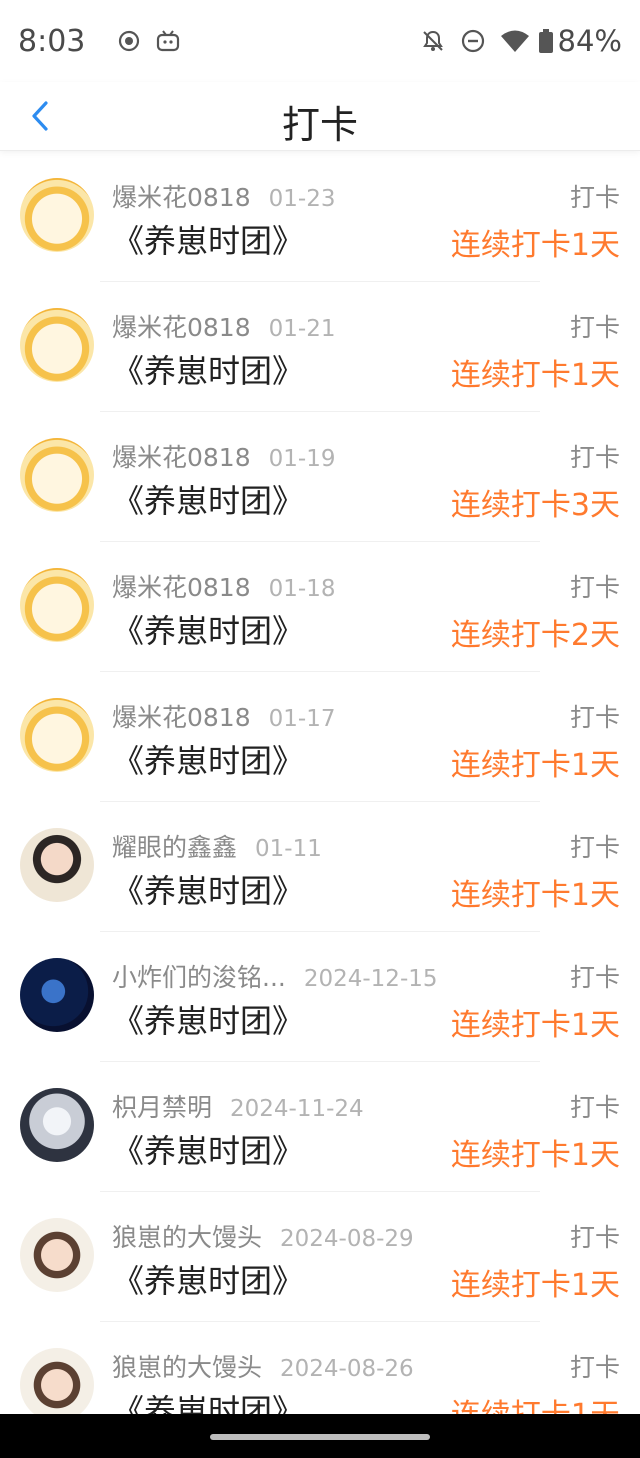 This screenshot has height=1458, width=640. Describe the element at coordinates (129, 41) in the screenshot. I see `screen-record-icon` at that location.